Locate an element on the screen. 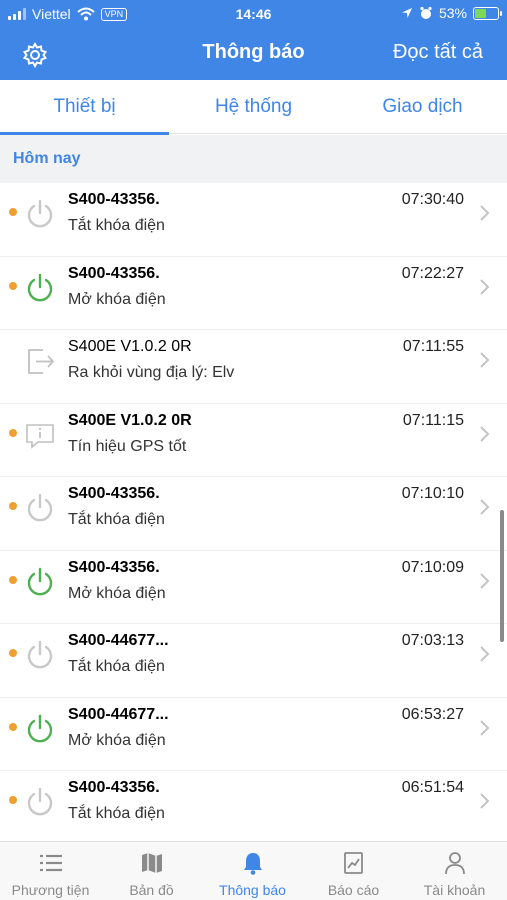  notification-row: S400-44677... Tắt khóa điện 07:03:13 is located at coordinates (253, 661).